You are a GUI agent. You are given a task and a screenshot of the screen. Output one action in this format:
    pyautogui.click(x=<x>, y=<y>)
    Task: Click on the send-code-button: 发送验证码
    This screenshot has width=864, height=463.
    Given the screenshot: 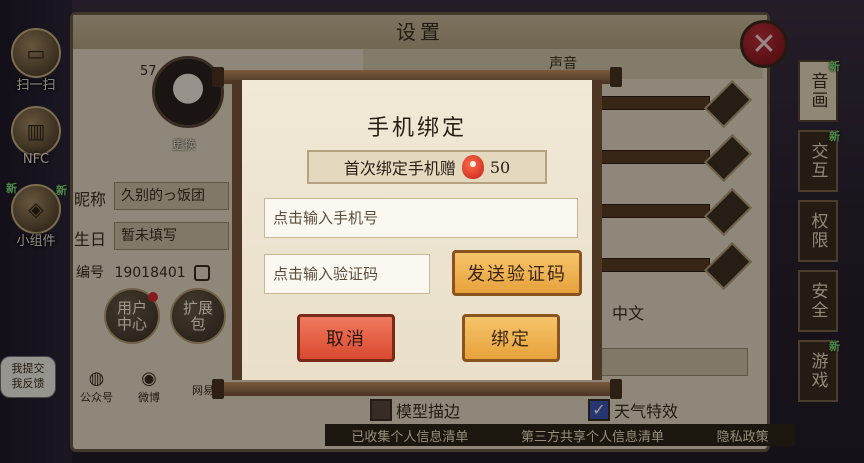 What is the action you would take?
    pyautogui.click(x=517, y=273)
    